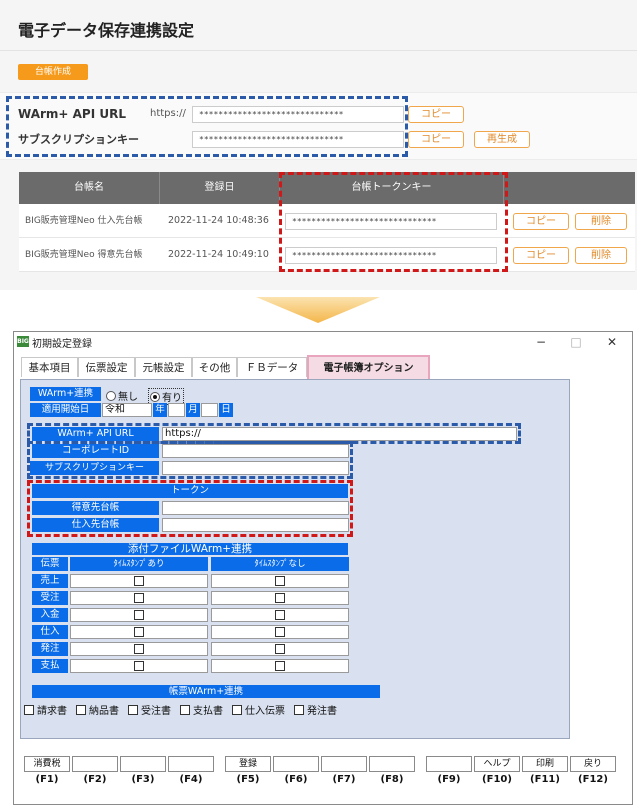 This screenshot has width=637, height=808. I want to click on fkey-f1: 消費税 (F1), so click(47, 772).